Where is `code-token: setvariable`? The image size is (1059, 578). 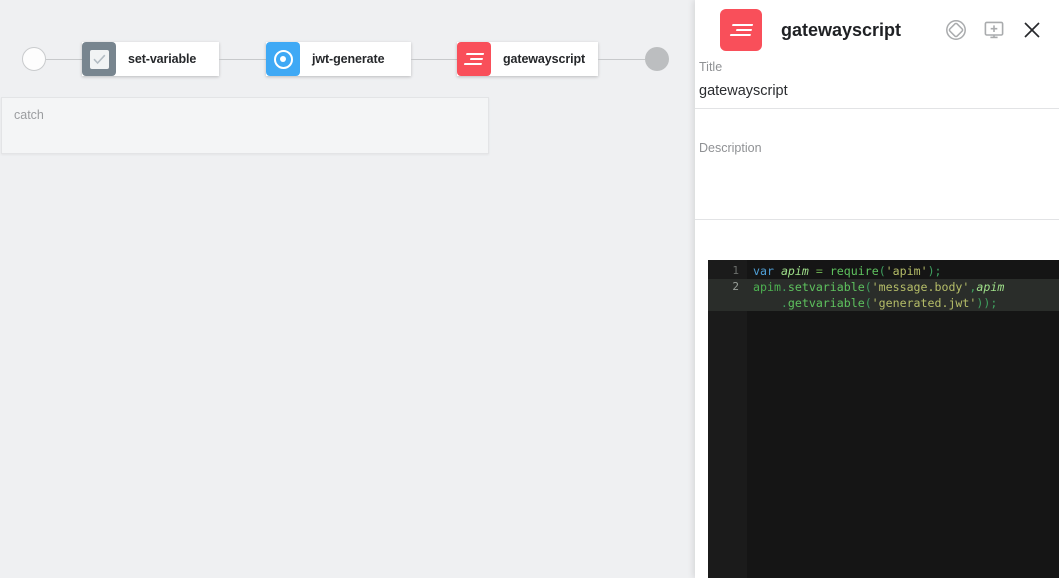
code-token: setvariable is located at coordinates (826, 287).